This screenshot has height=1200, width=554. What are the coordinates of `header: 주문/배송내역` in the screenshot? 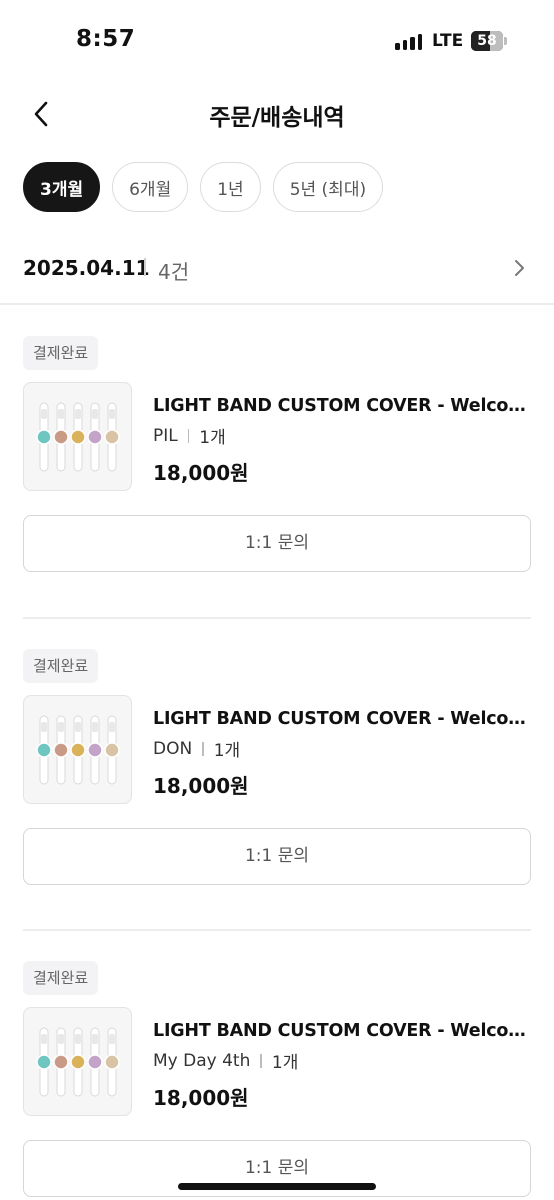 It's located at (277, 114).